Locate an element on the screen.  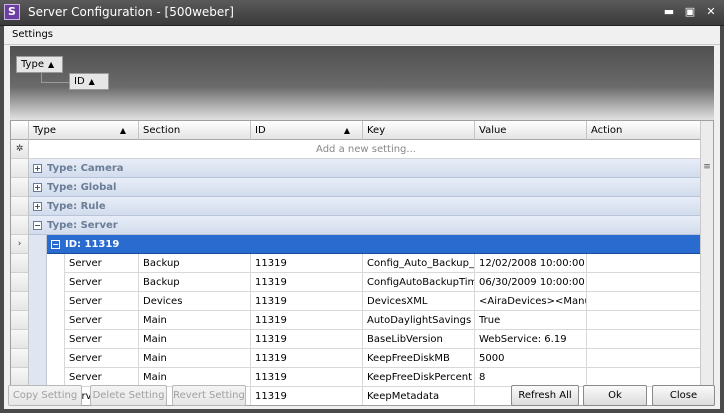
new-row-icon: ✲ is located at coordinates (20, 149).